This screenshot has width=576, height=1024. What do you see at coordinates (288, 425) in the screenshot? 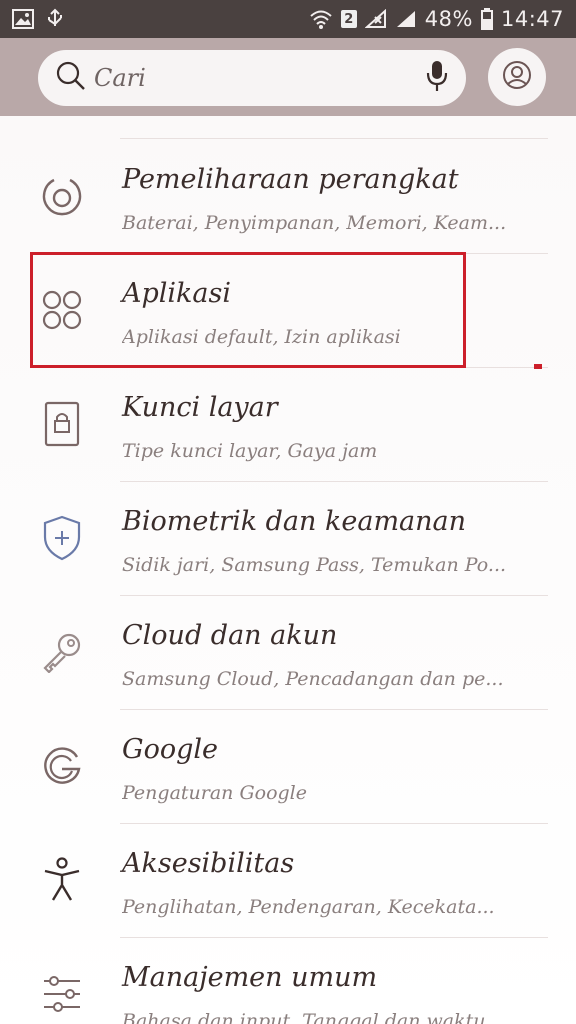
I see `settings-item-lock-screen: Kunci layar Tipe kunci layar, Gaya jam` at bounding box center [288, 425].